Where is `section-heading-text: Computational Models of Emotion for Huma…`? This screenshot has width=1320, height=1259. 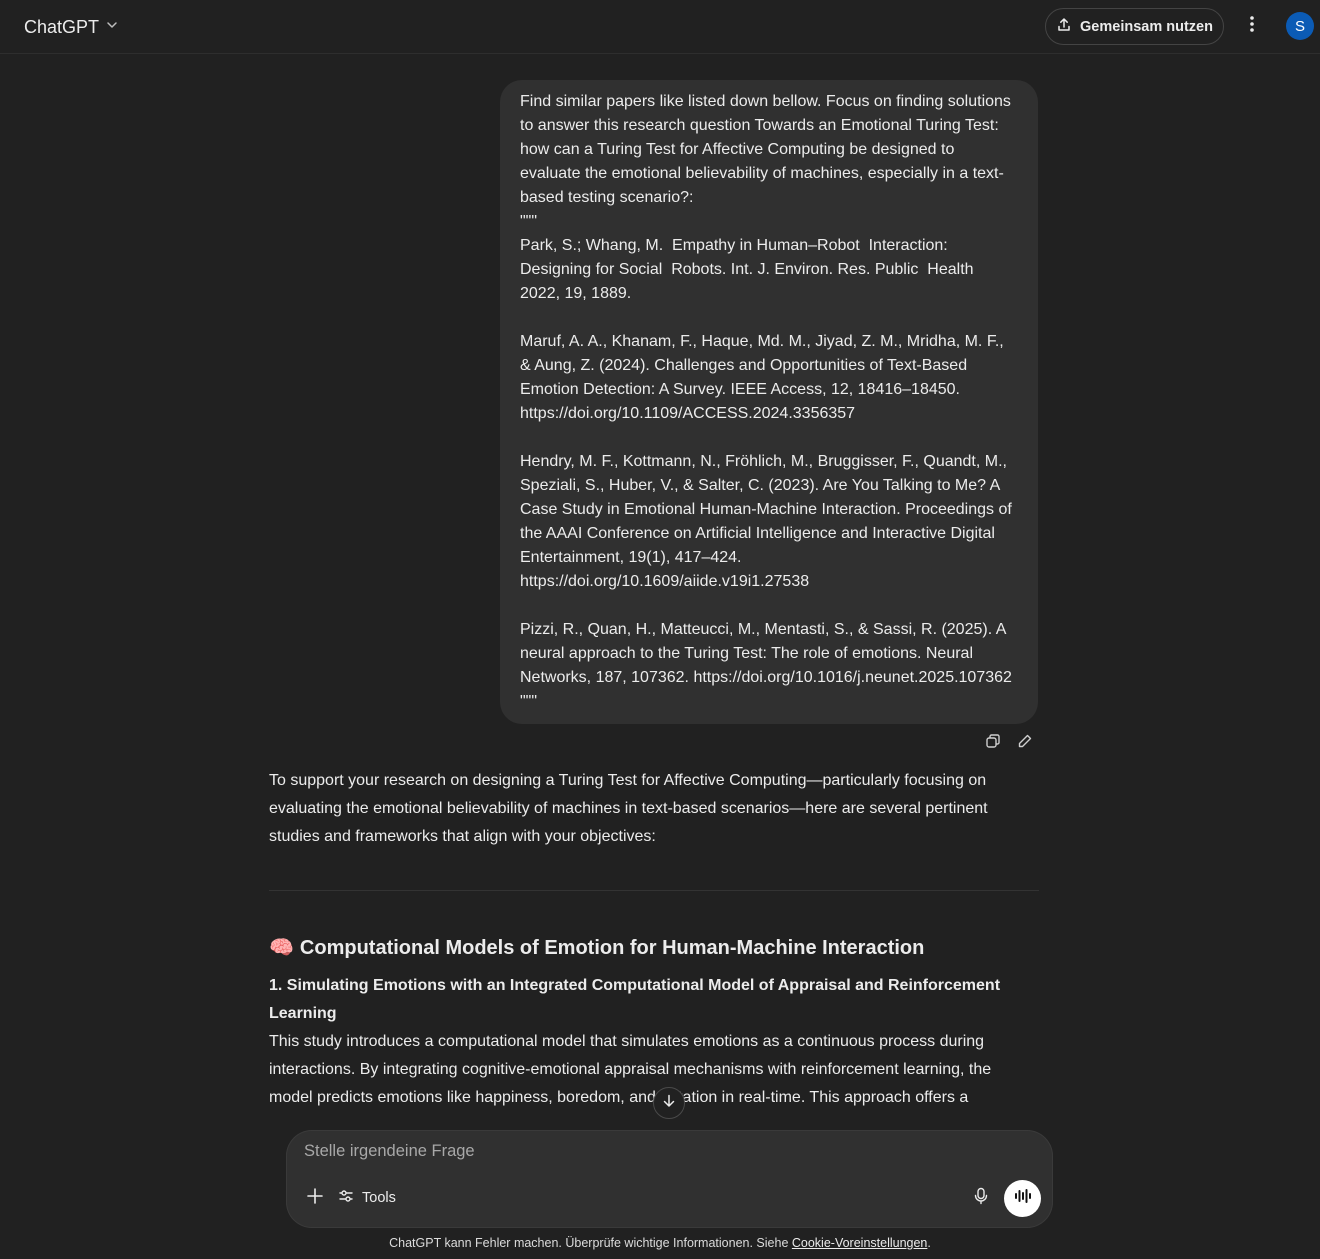
section-heading-text: Computational Models of Emotion for Huma… is located at coordinates (612, 948).